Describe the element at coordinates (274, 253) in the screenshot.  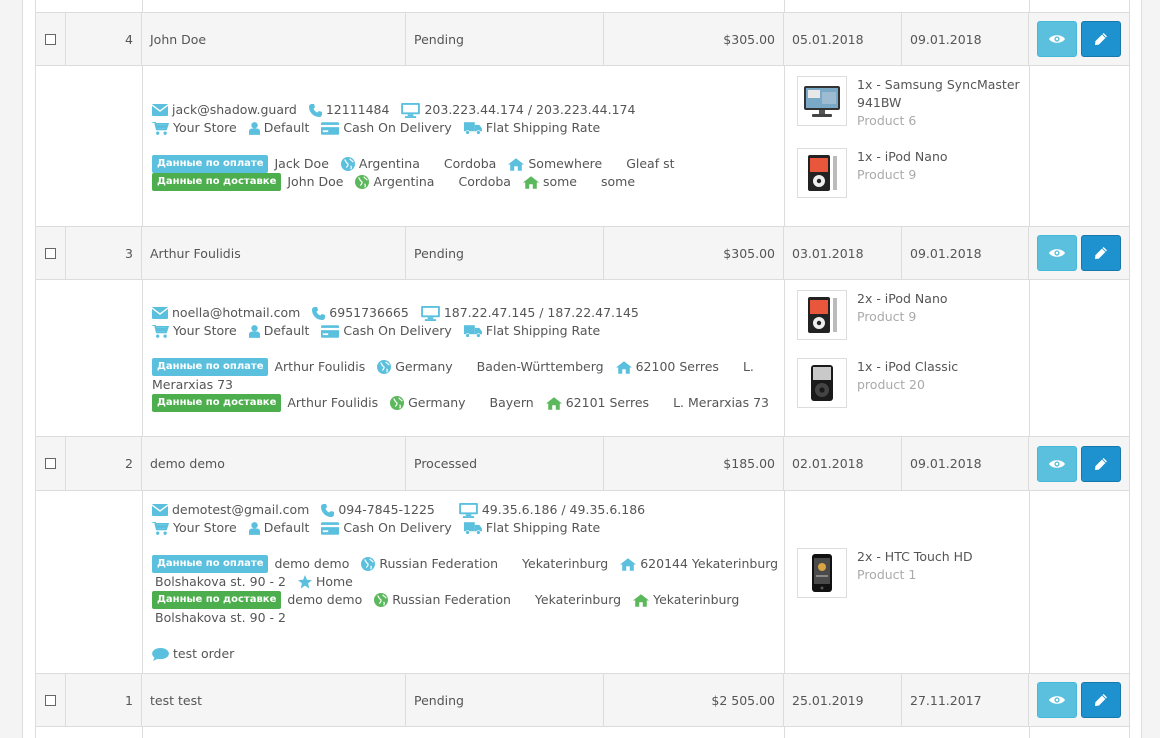
I see `customer-name: Arthur Foulidis` at that location.